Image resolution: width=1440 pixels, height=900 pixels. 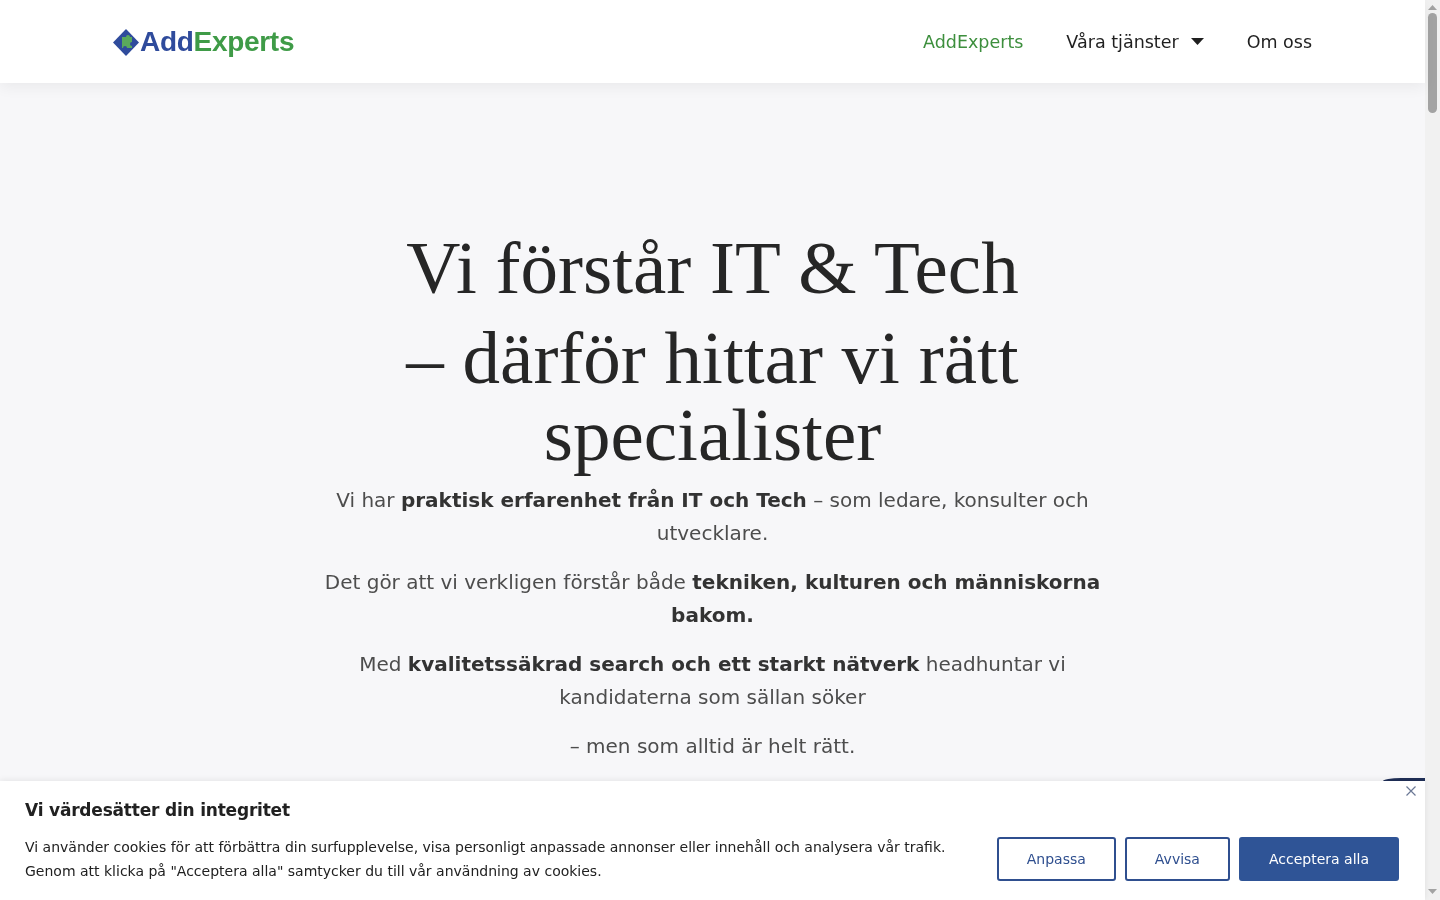 I want to click on cookie-text: Vi använder cookies för att förbättra din surfupplevelse, visa personligt anpassade annonser eller innehåll och analysera vår trafik. Genom att klicka på "Acceptera alla" samtycker du till vår användning av cookies., so click(x=486, y=859).